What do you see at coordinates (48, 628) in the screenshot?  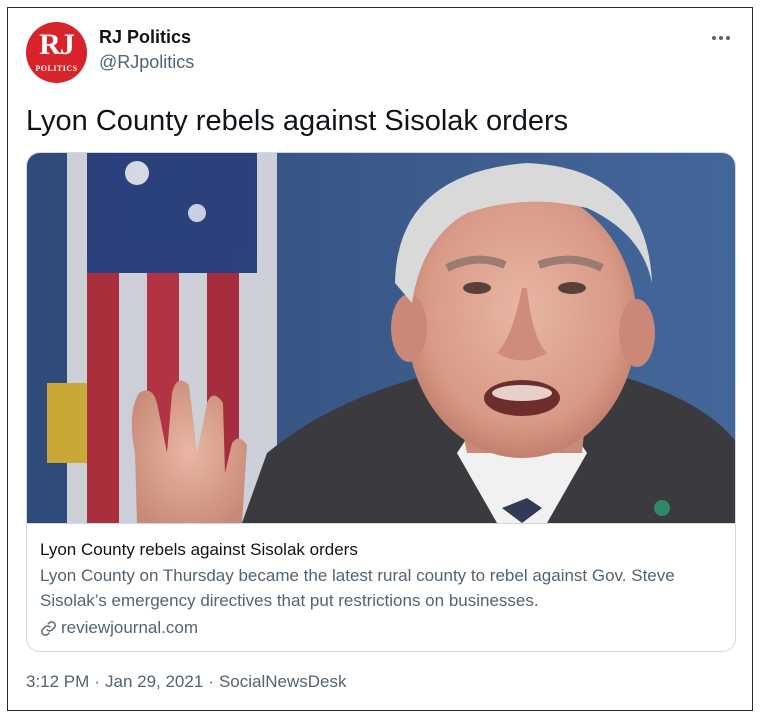 I see `link-icon` at bounding box center [48, 628].